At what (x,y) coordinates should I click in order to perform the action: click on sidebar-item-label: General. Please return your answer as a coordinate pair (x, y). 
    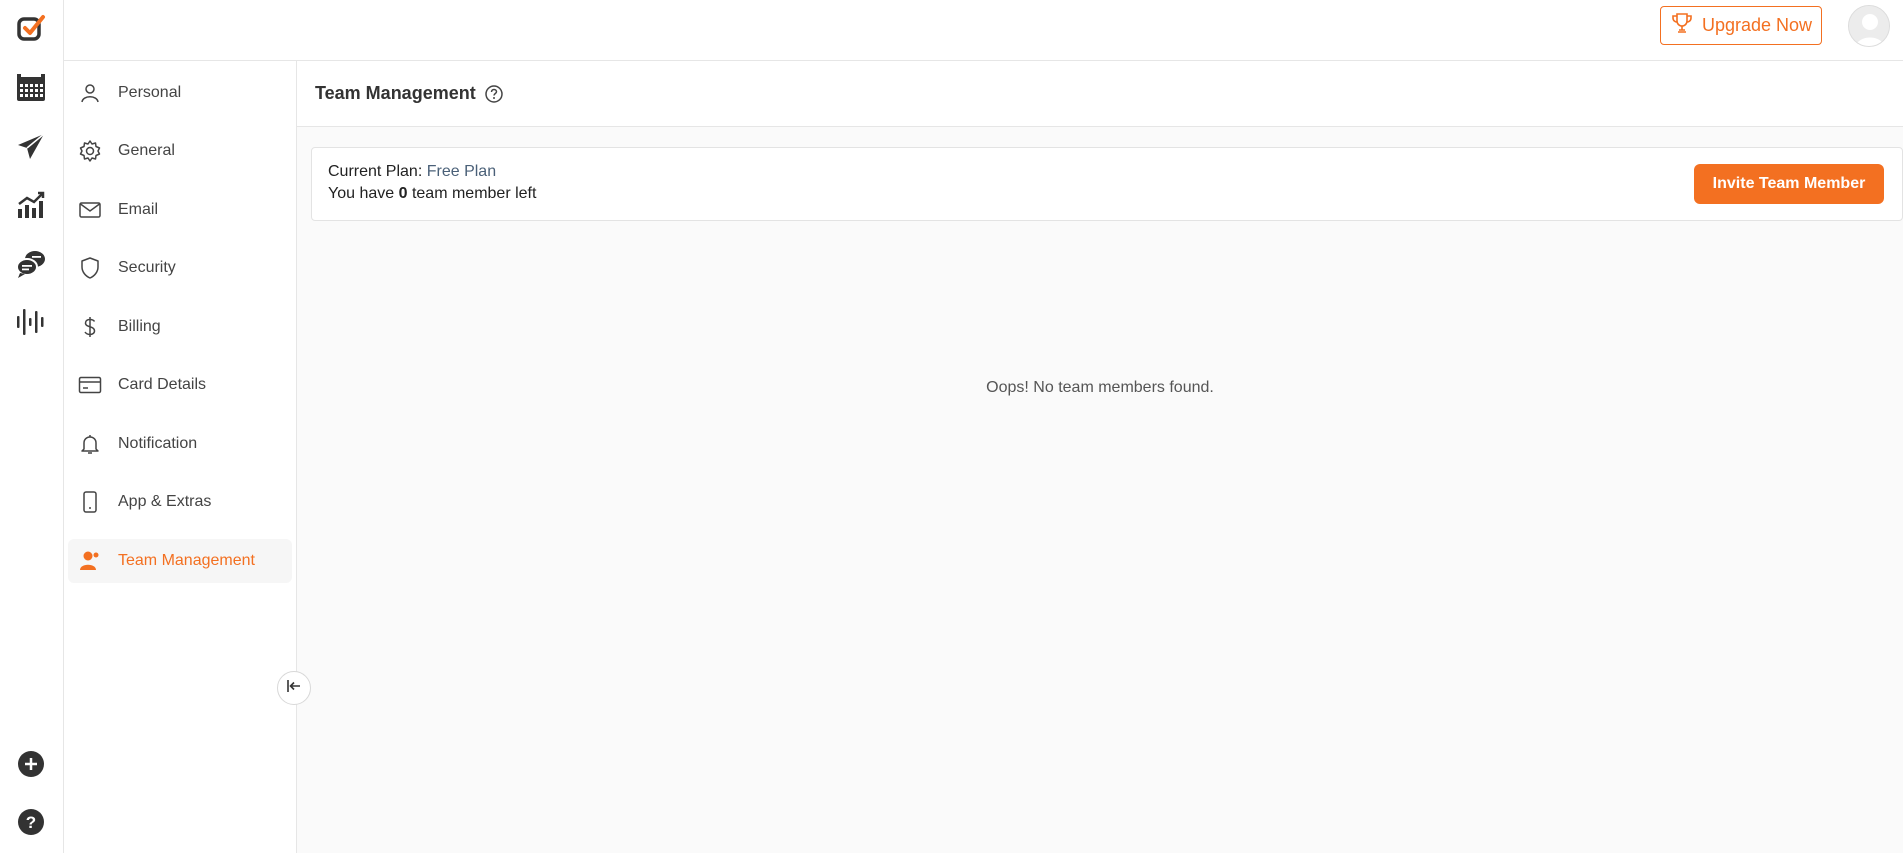
    Looking at the image, I should click on (146, 150).